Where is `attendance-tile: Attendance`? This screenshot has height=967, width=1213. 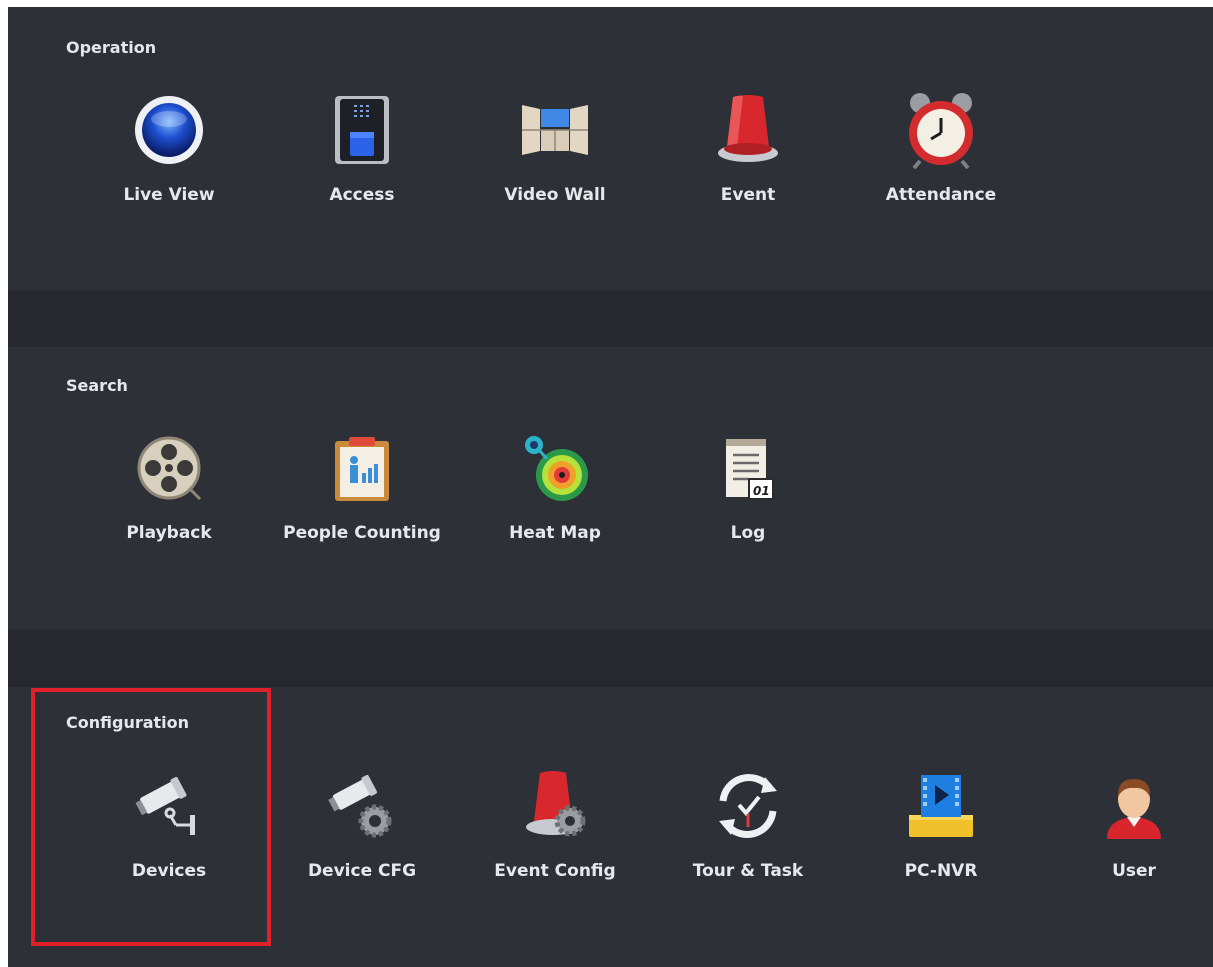
attendance-tile: Attendance is located at coordinates (941, 164).